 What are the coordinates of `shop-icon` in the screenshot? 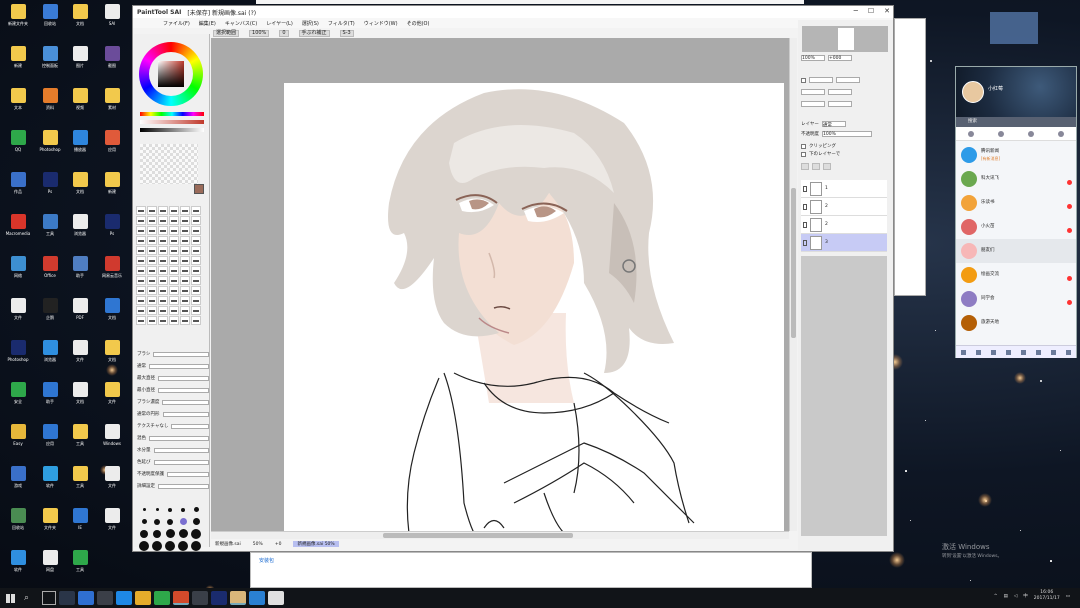 It's located at (1053, 352).